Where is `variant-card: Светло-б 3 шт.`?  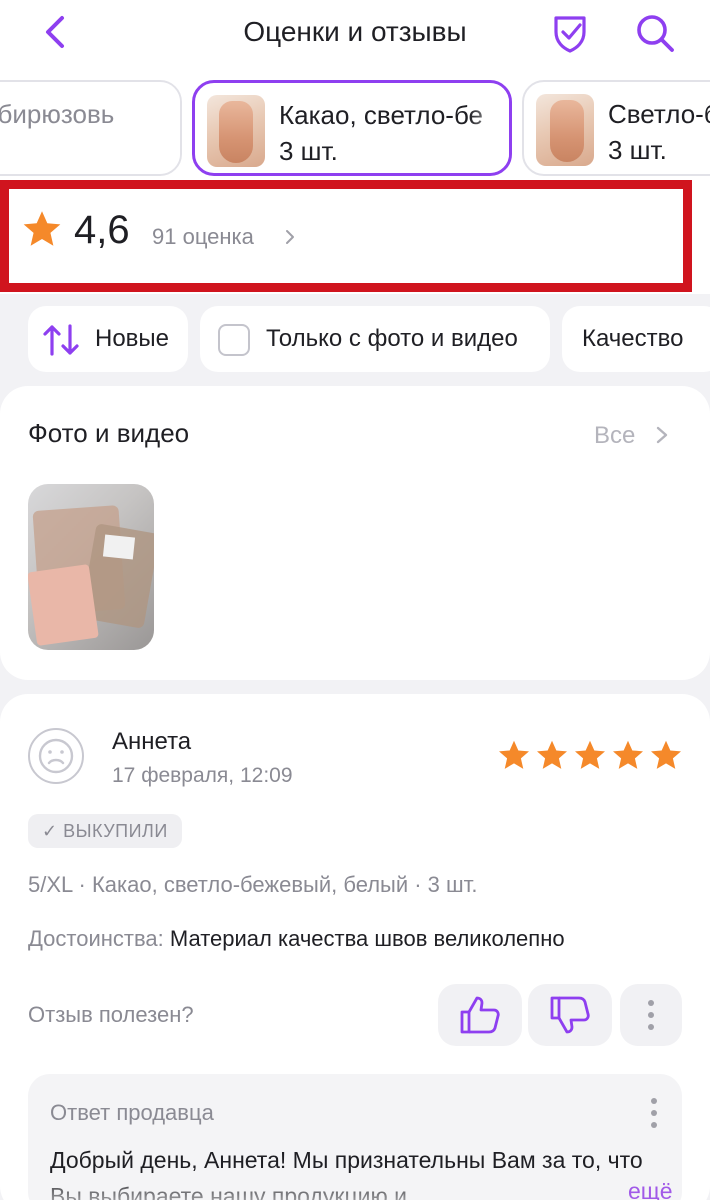 variant-card: Светло-б 3 шт. is located at coordinates (616, 128).